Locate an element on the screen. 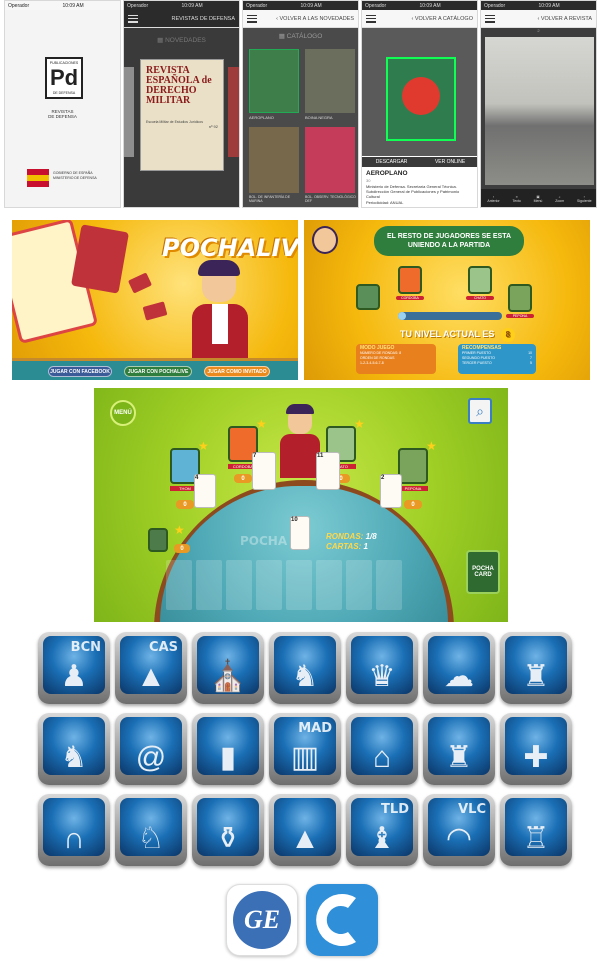 This screenshot has width=604, height=965. icon-artwork: ▲ CAS is located at coordinates (151, 665).